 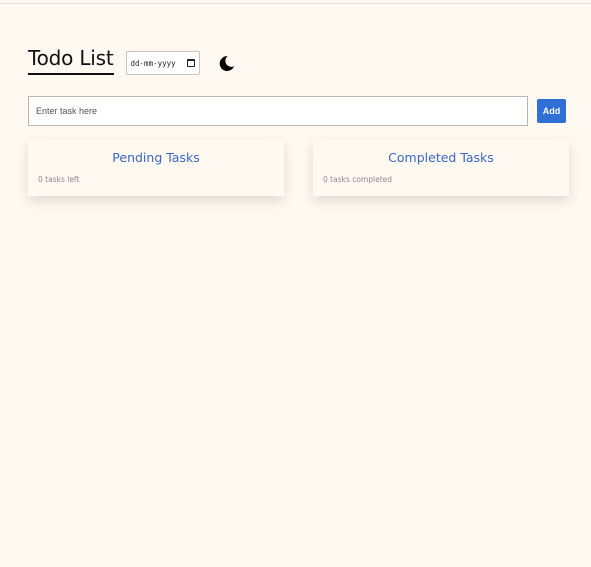 What do you see at coordinates (156, 157) in the screenshot?
I see `pending-tasks-title: Pending Tasks` at bounding box center [156, 157].